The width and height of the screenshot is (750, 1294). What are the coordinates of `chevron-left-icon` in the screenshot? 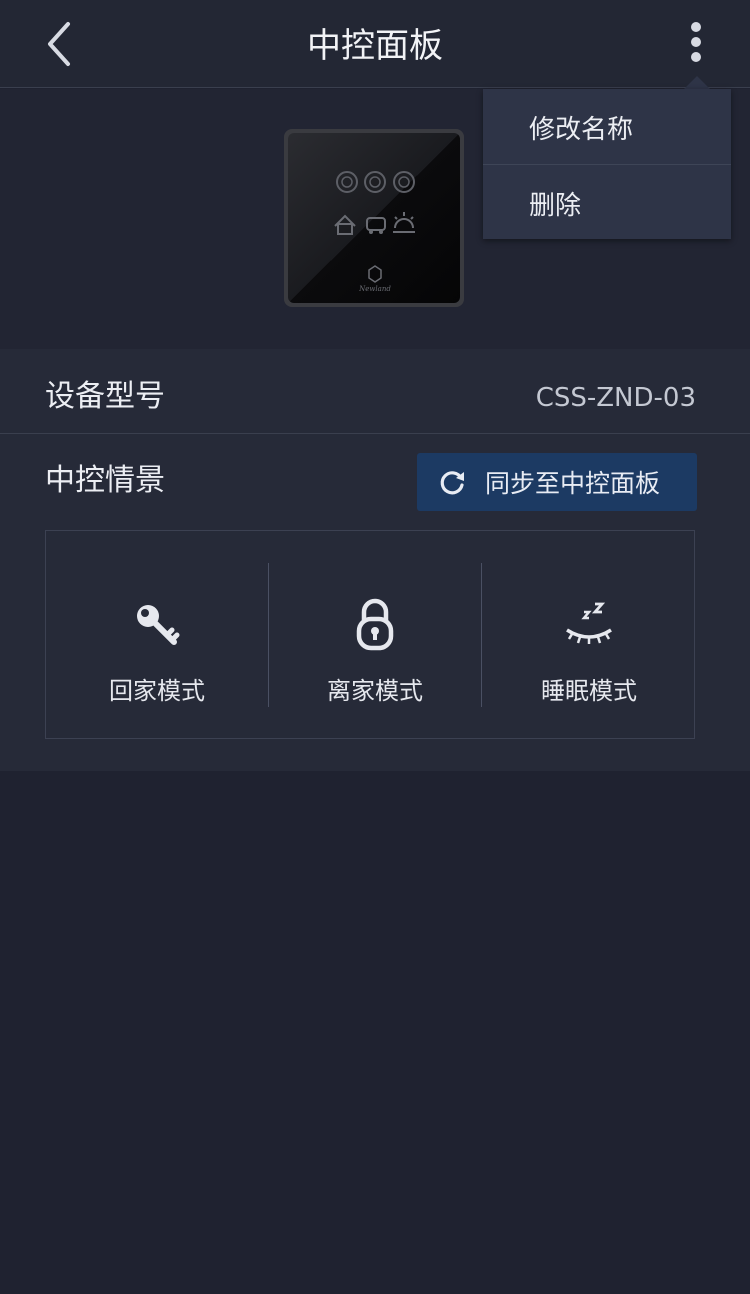 It's located at (59, 44).